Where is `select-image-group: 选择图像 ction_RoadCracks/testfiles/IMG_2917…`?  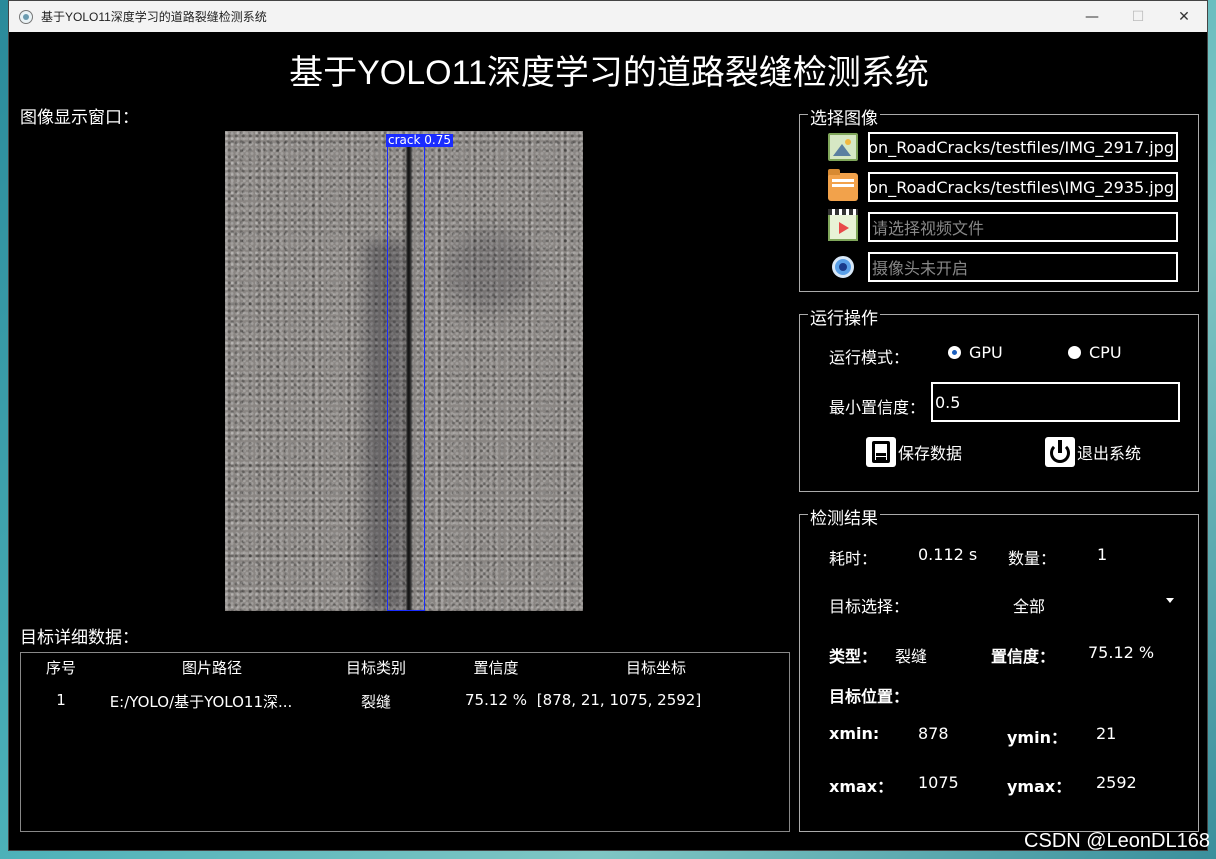
select-image-group: 选择图像 ction_RoadCracks/testfiles/IMG_2917… is located at coordinates (999, 198).